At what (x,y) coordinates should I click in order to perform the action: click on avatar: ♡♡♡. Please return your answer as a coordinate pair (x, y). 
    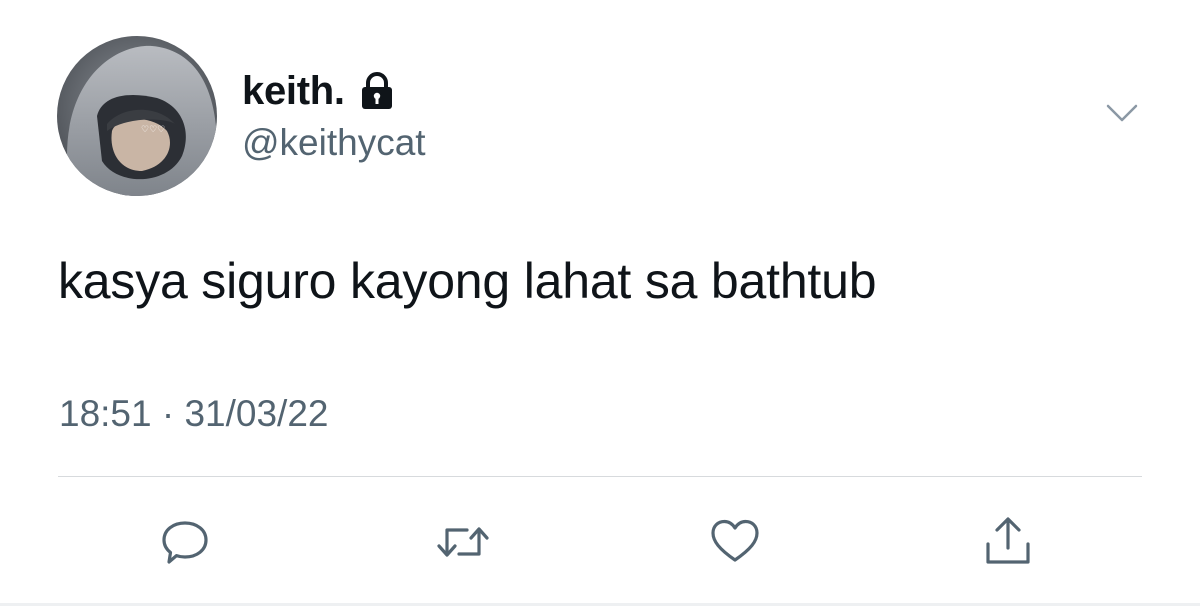
    Looking at the image, I should click on (137, 116).